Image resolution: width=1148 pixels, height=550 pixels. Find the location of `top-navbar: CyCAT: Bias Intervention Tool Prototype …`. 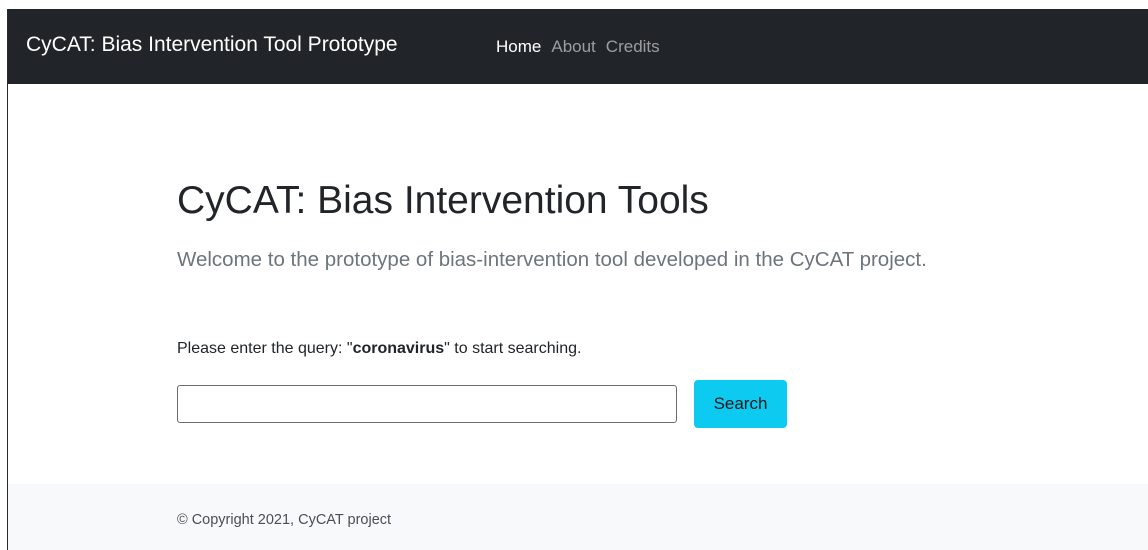

top-navbar: CyCAT: Bias Intervention Tool Prototype … is located at coordinates (578, 46).